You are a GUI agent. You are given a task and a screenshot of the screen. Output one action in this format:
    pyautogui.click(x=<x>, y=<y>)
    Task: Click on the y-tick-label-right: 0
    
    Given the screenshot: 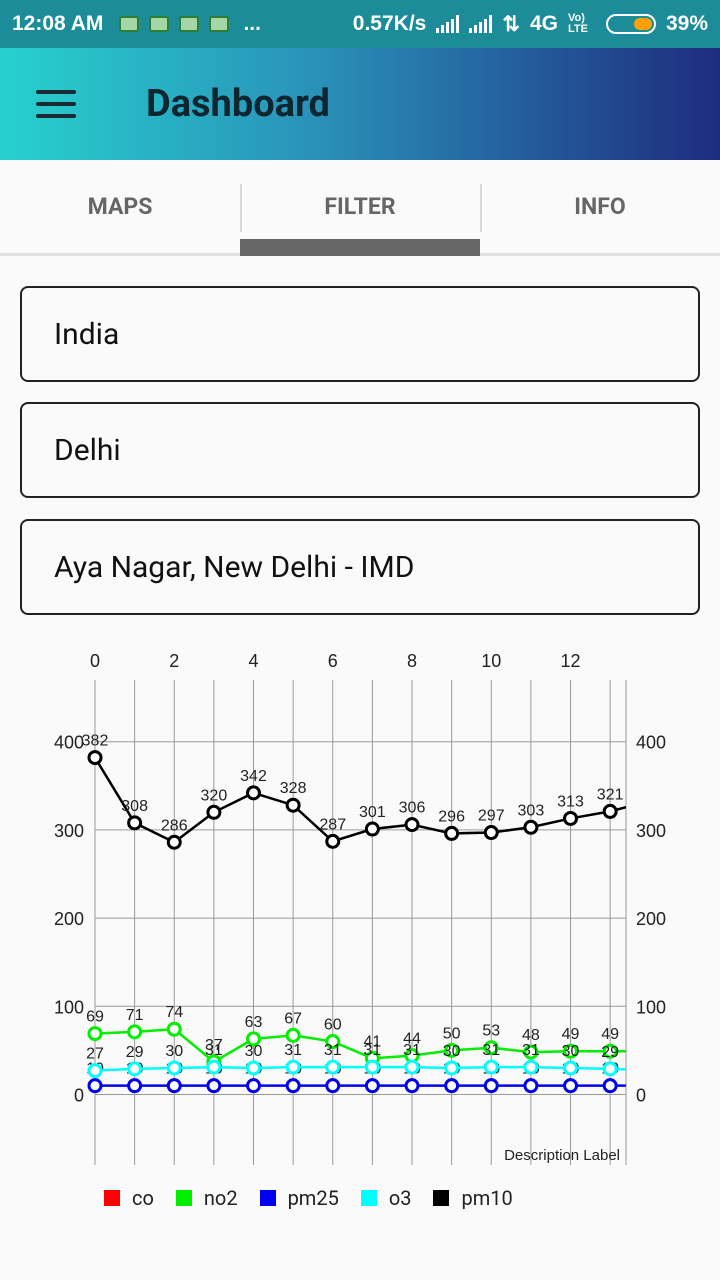 What is the action you would take?
    pyautogui.click(x=641, y=1095)
    